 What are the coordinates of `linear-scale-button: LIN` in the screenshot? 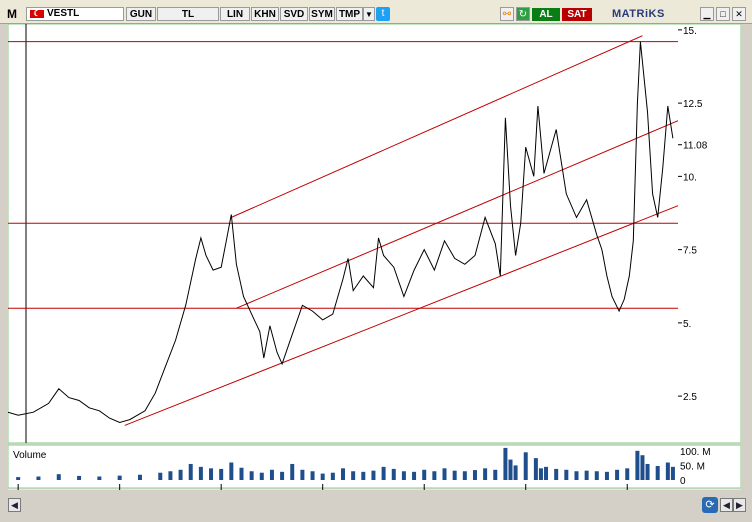 It's located at (235, 14).